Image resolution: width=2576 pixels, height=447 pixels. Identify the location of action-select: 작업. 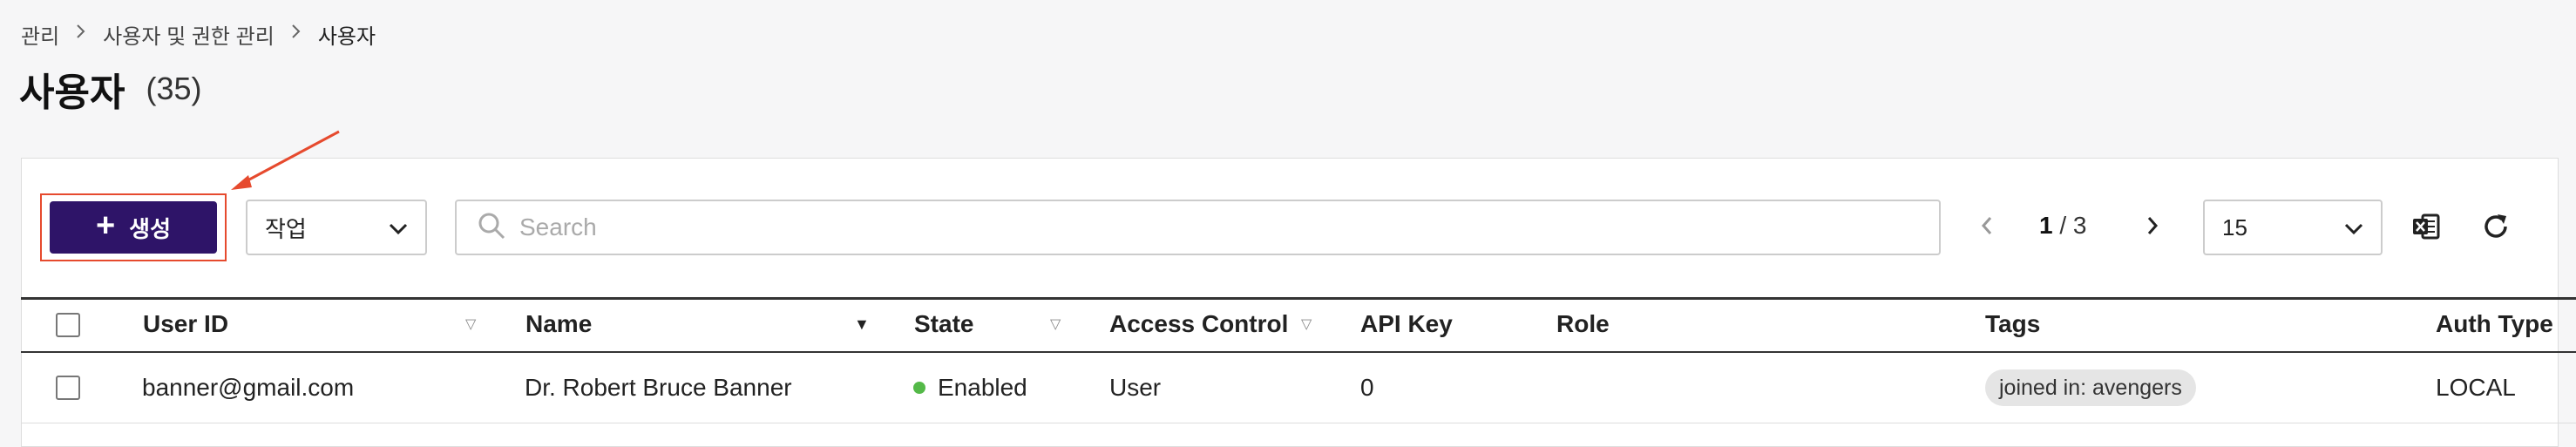
(337, 228).